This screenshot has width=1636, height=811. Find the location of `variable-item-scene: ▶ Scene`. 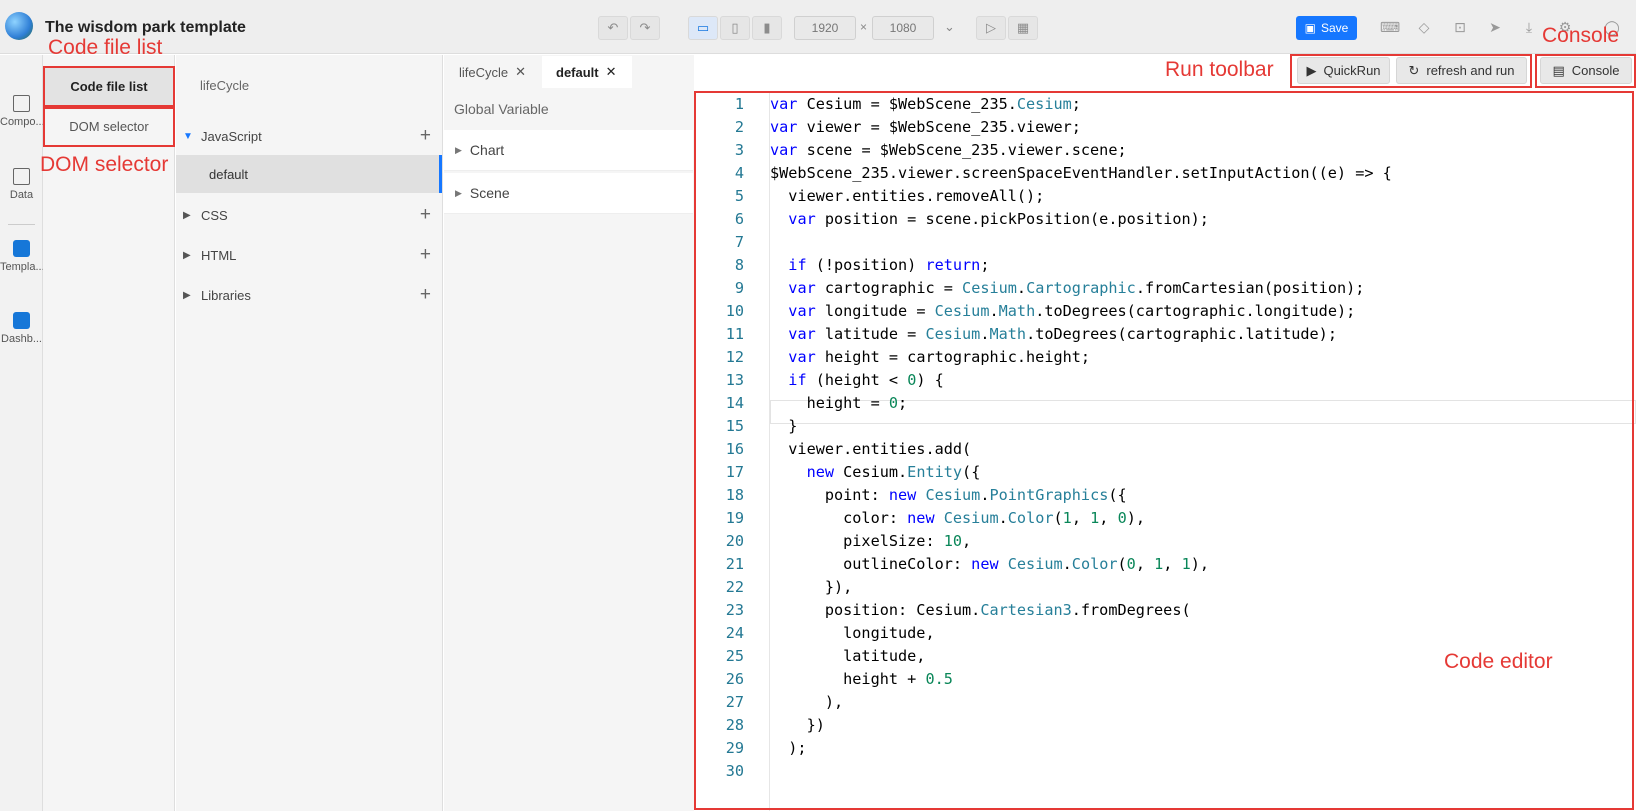

variable-item-scene: ▶ Scene is located at coordinates (568, 193).